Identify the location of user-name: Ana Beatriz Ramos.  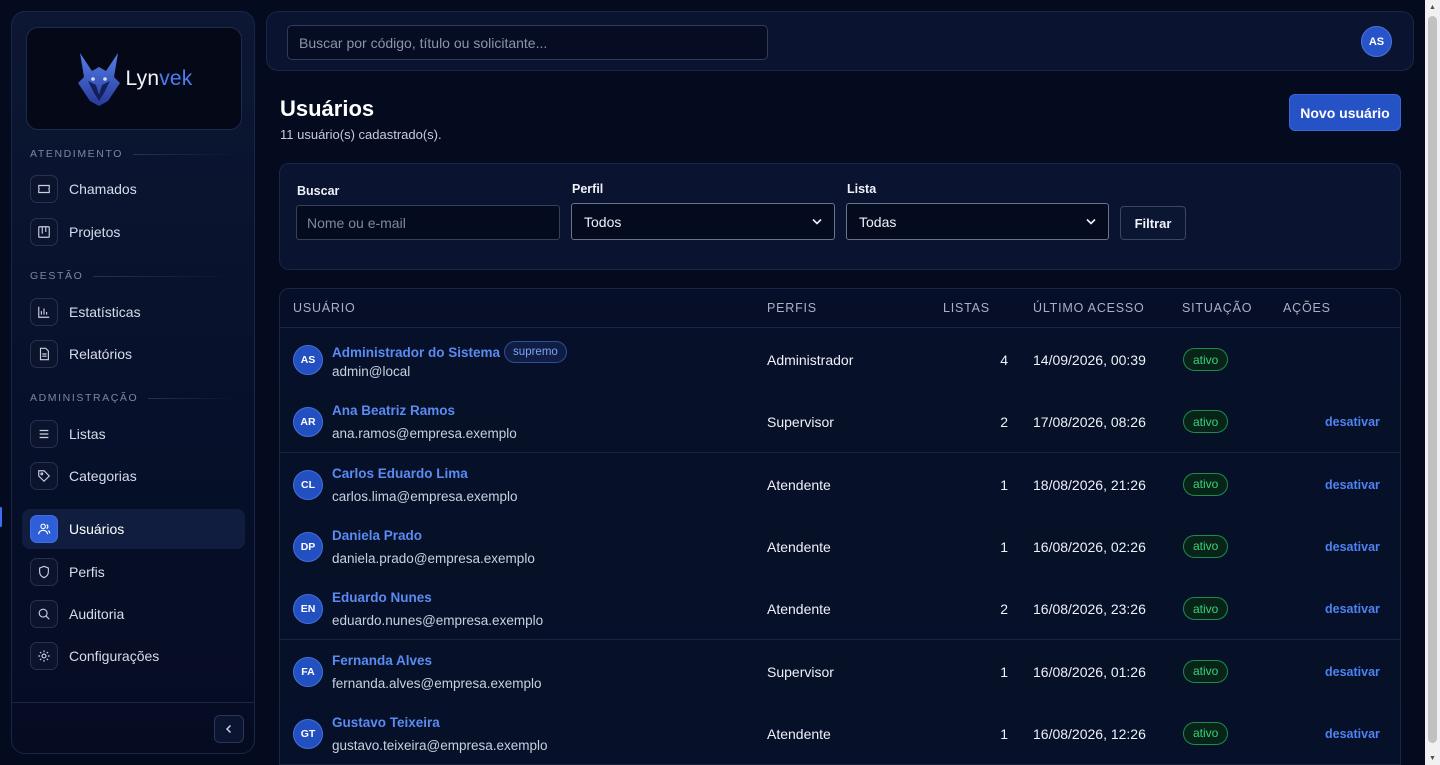
(393, 410).